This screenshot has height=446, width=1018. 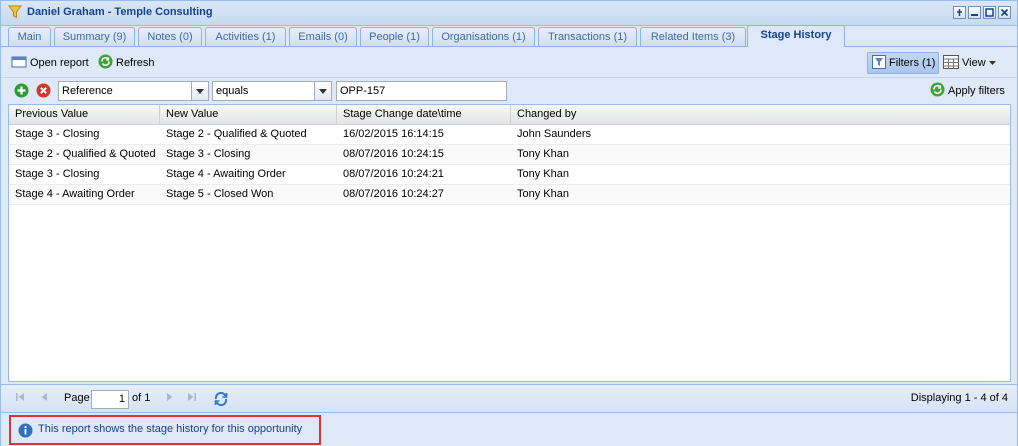 What do you see at coordinates (110, 399) in the screenshot?
I see `page-number-input: 1` at bounding box center [110, 399].